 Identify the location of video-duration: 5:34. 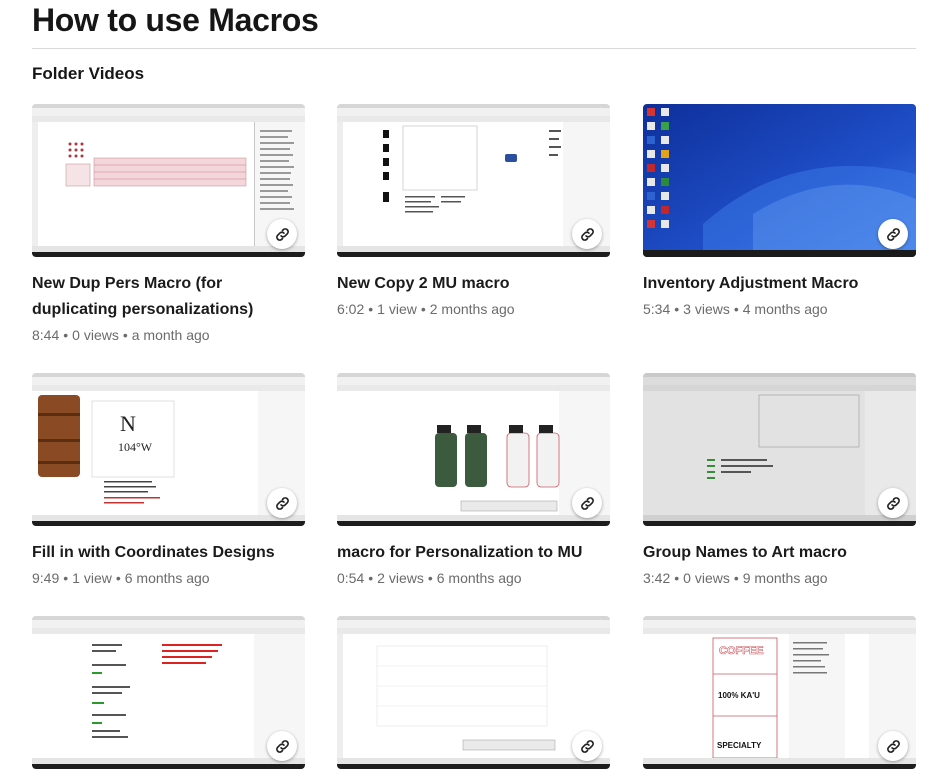
(657, 309).